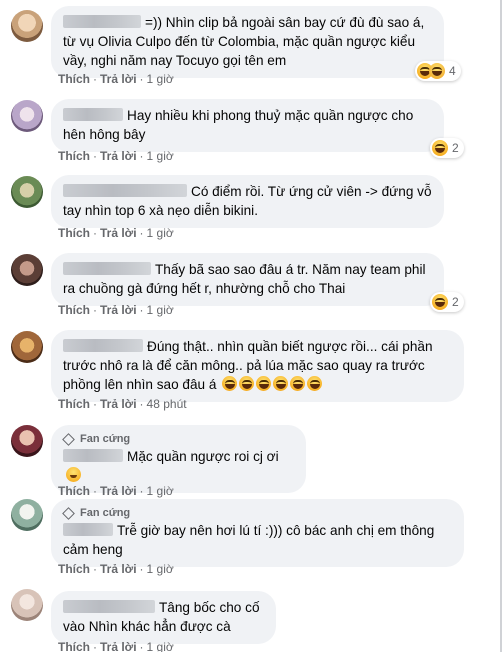 The image size is (502, 652). Describe the element at coordinates (167, 404) in the screenshot. I see `comment-time: 48 phút` at that location.